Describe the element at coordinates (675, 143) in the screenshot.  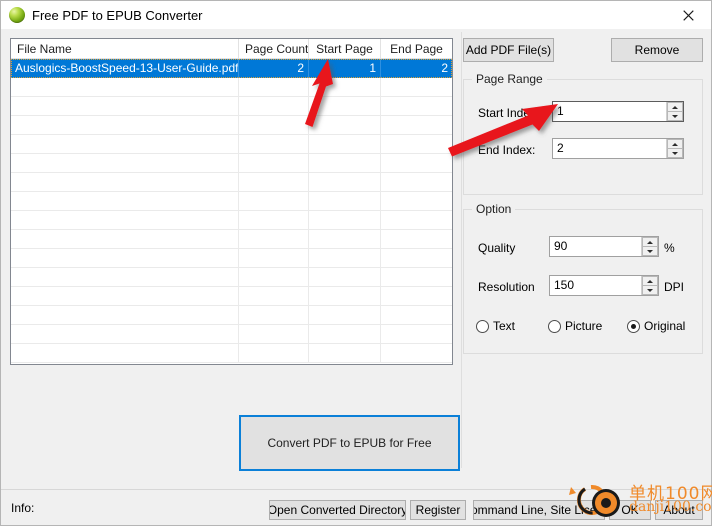
I see `end-index-increment-button` at that location.